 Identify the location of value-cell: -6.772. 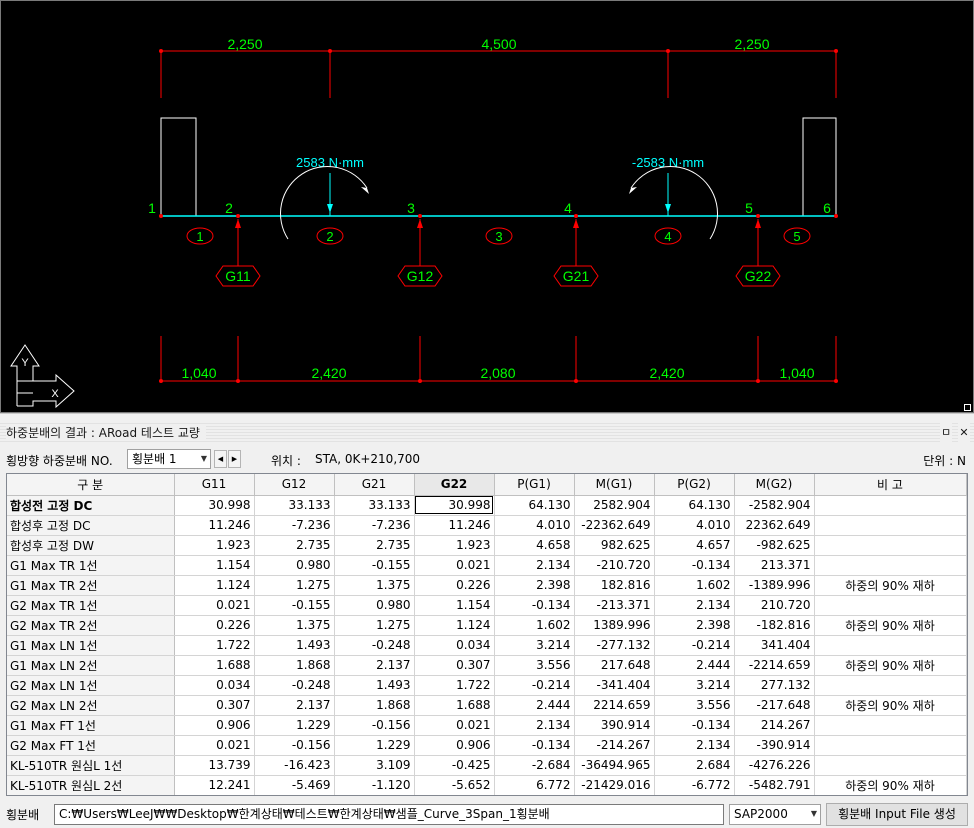
(694, 785).